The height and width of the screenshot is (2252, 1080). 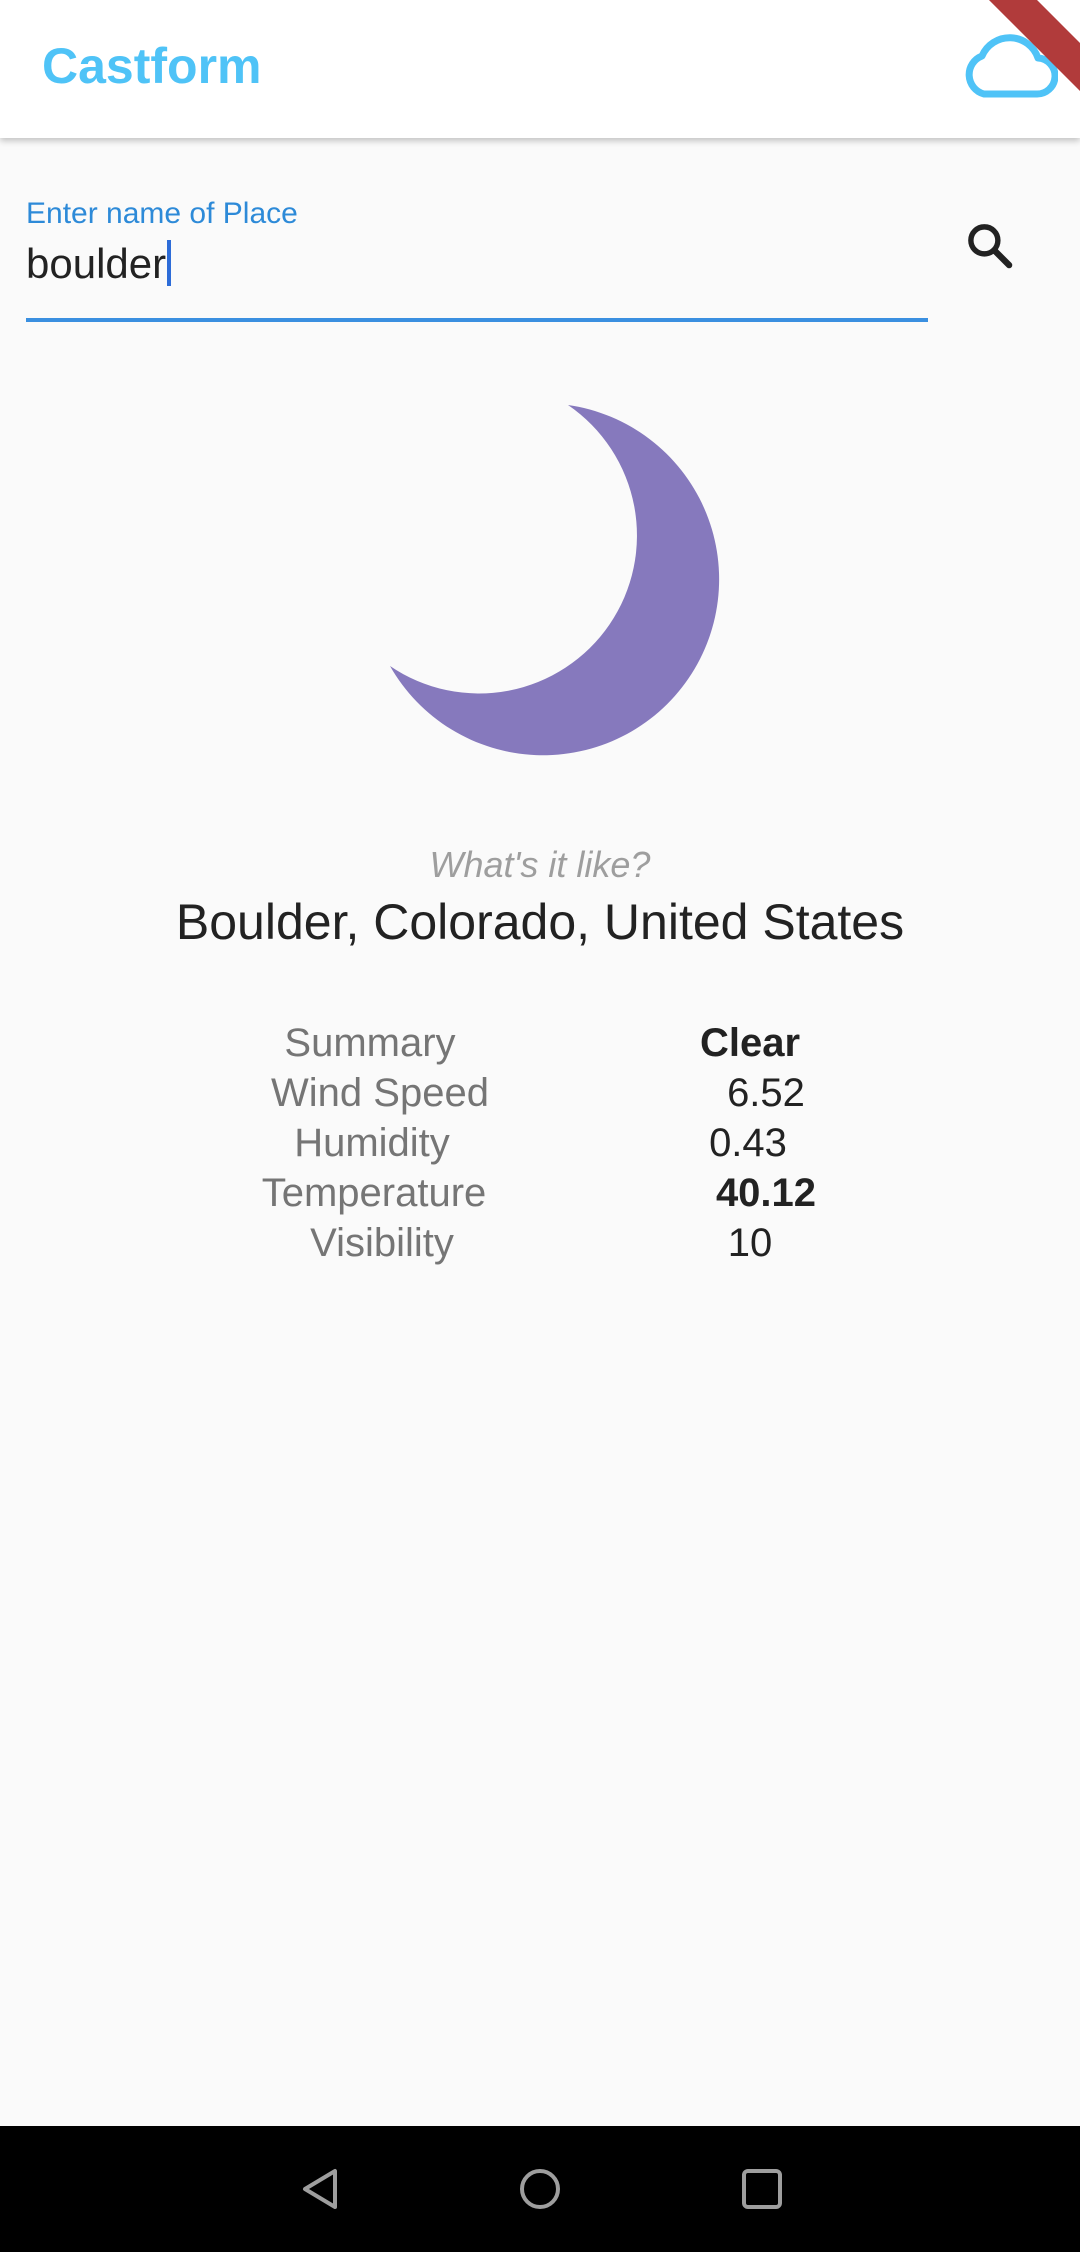 I want to click on home-icon, so click(x=540, y=2189).